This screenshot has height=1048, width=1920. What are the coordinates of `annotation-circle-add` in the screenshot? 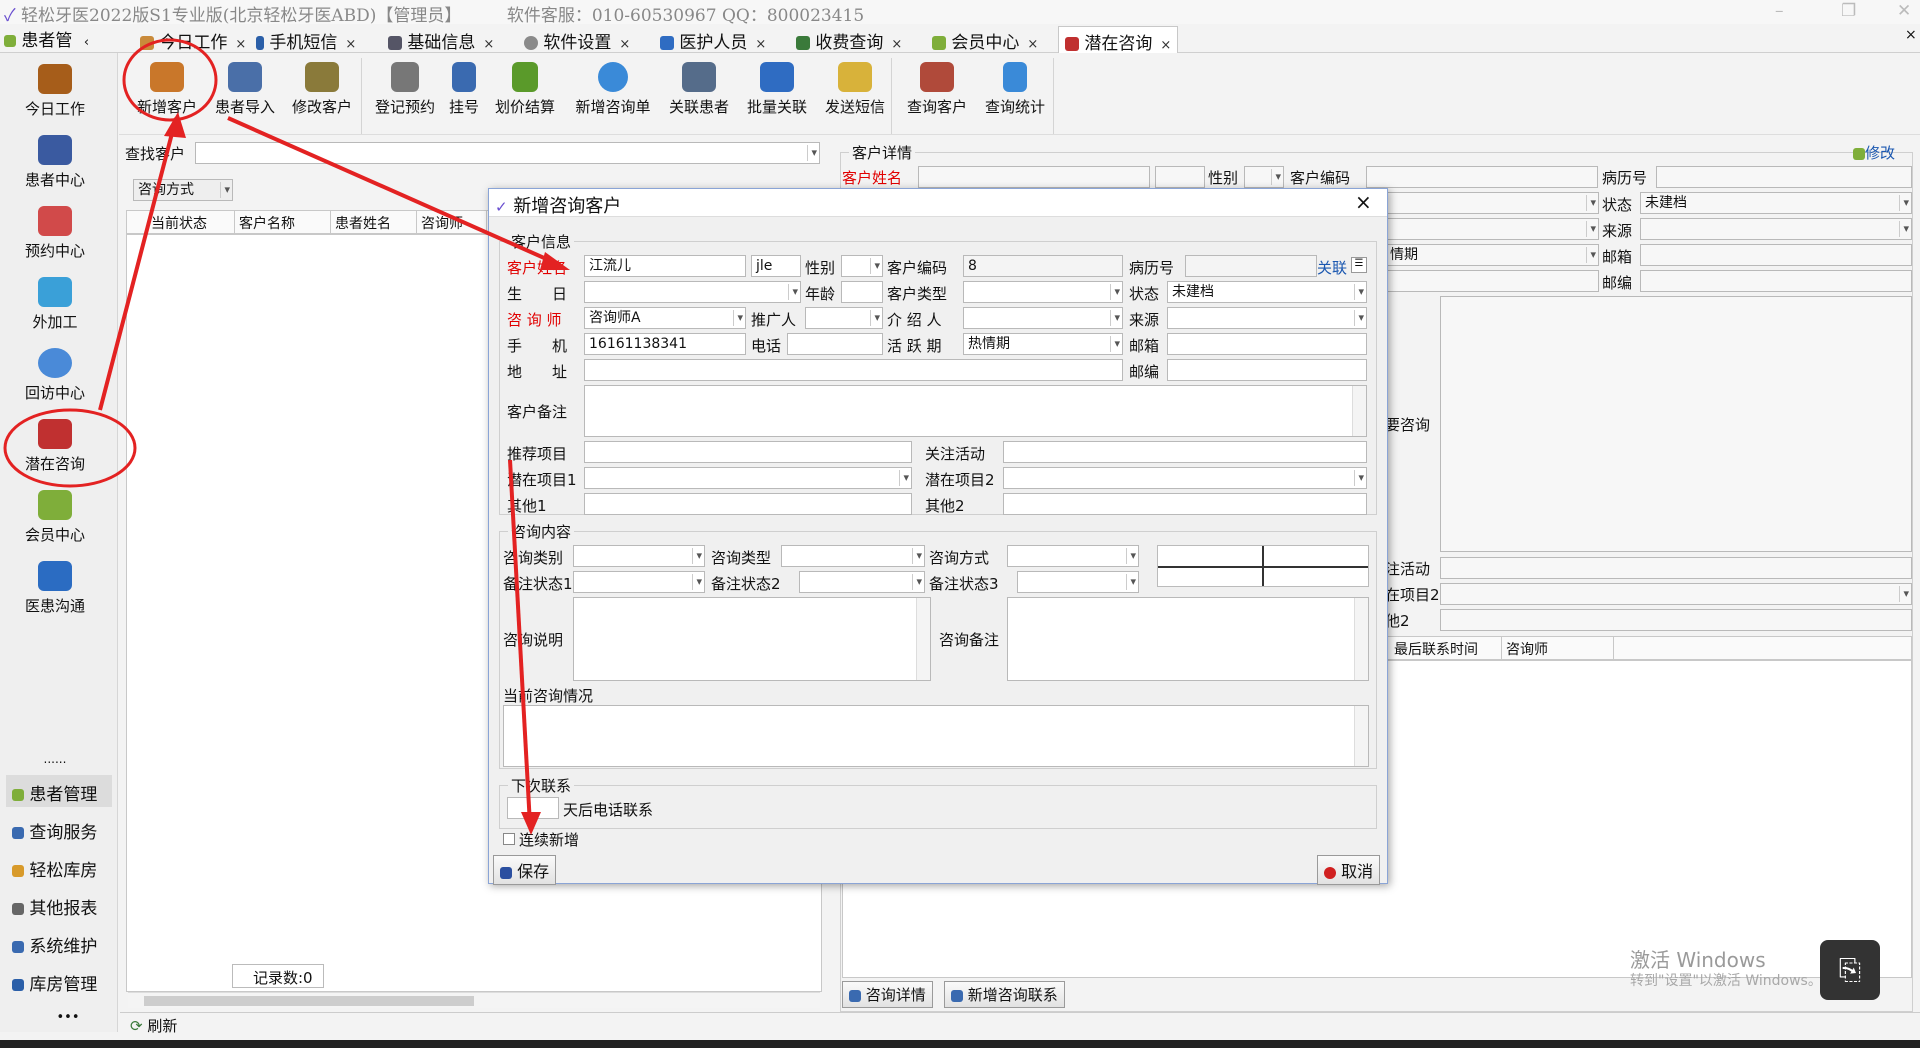 It's located at (170, 80).